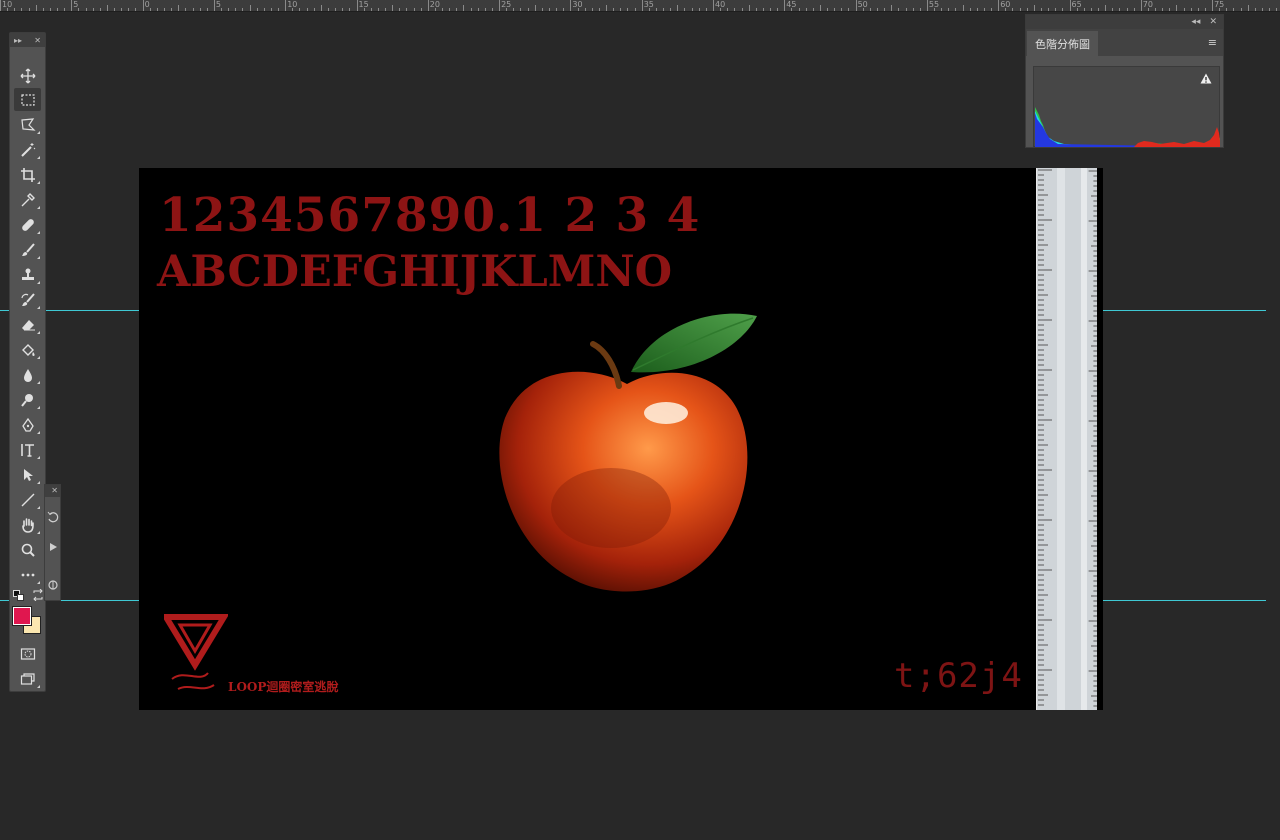  I want to click on collapse-icon: ▸▸, so click(18, 40).